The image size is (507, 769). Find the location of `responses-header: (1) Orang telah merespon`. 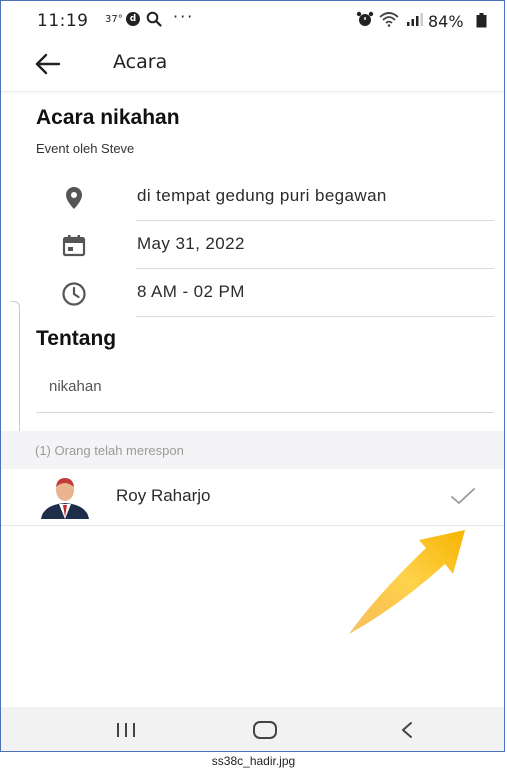

responses-header: (1) Orang telah merespon is located at coordinates (252, 450).